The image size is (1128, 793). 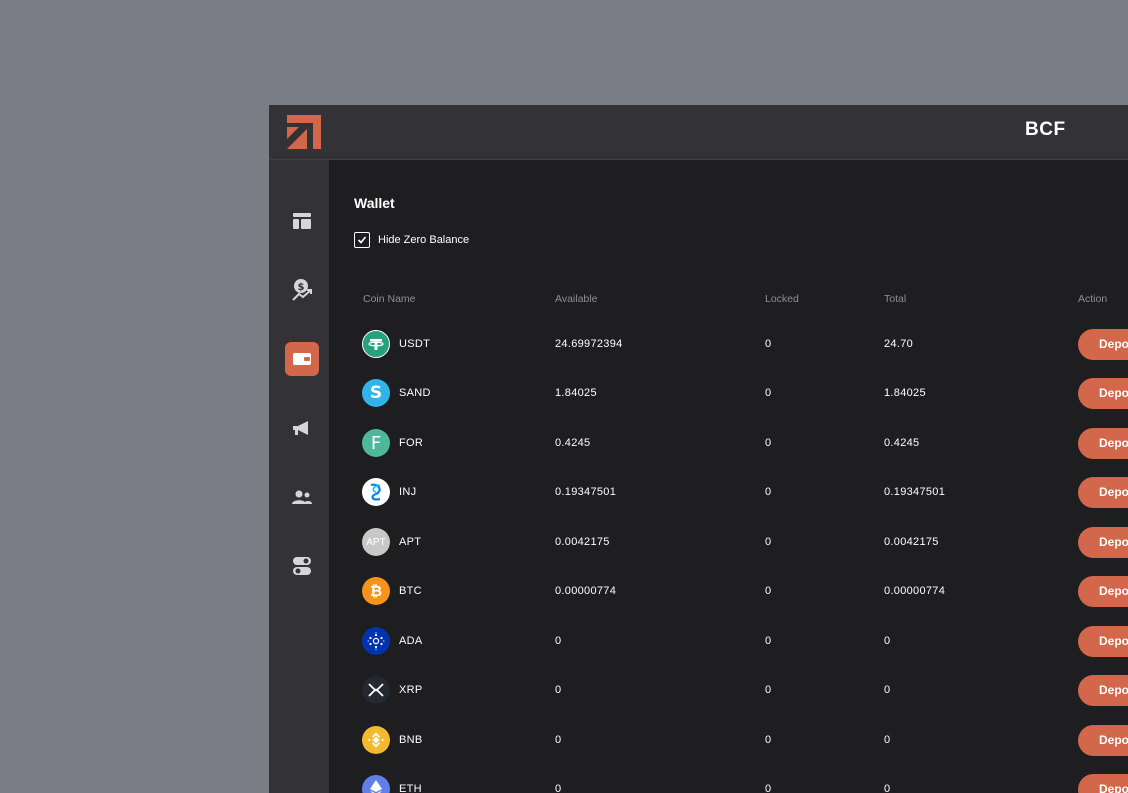 I want to click on total-value: 24.70, so click(x=899, y=344).